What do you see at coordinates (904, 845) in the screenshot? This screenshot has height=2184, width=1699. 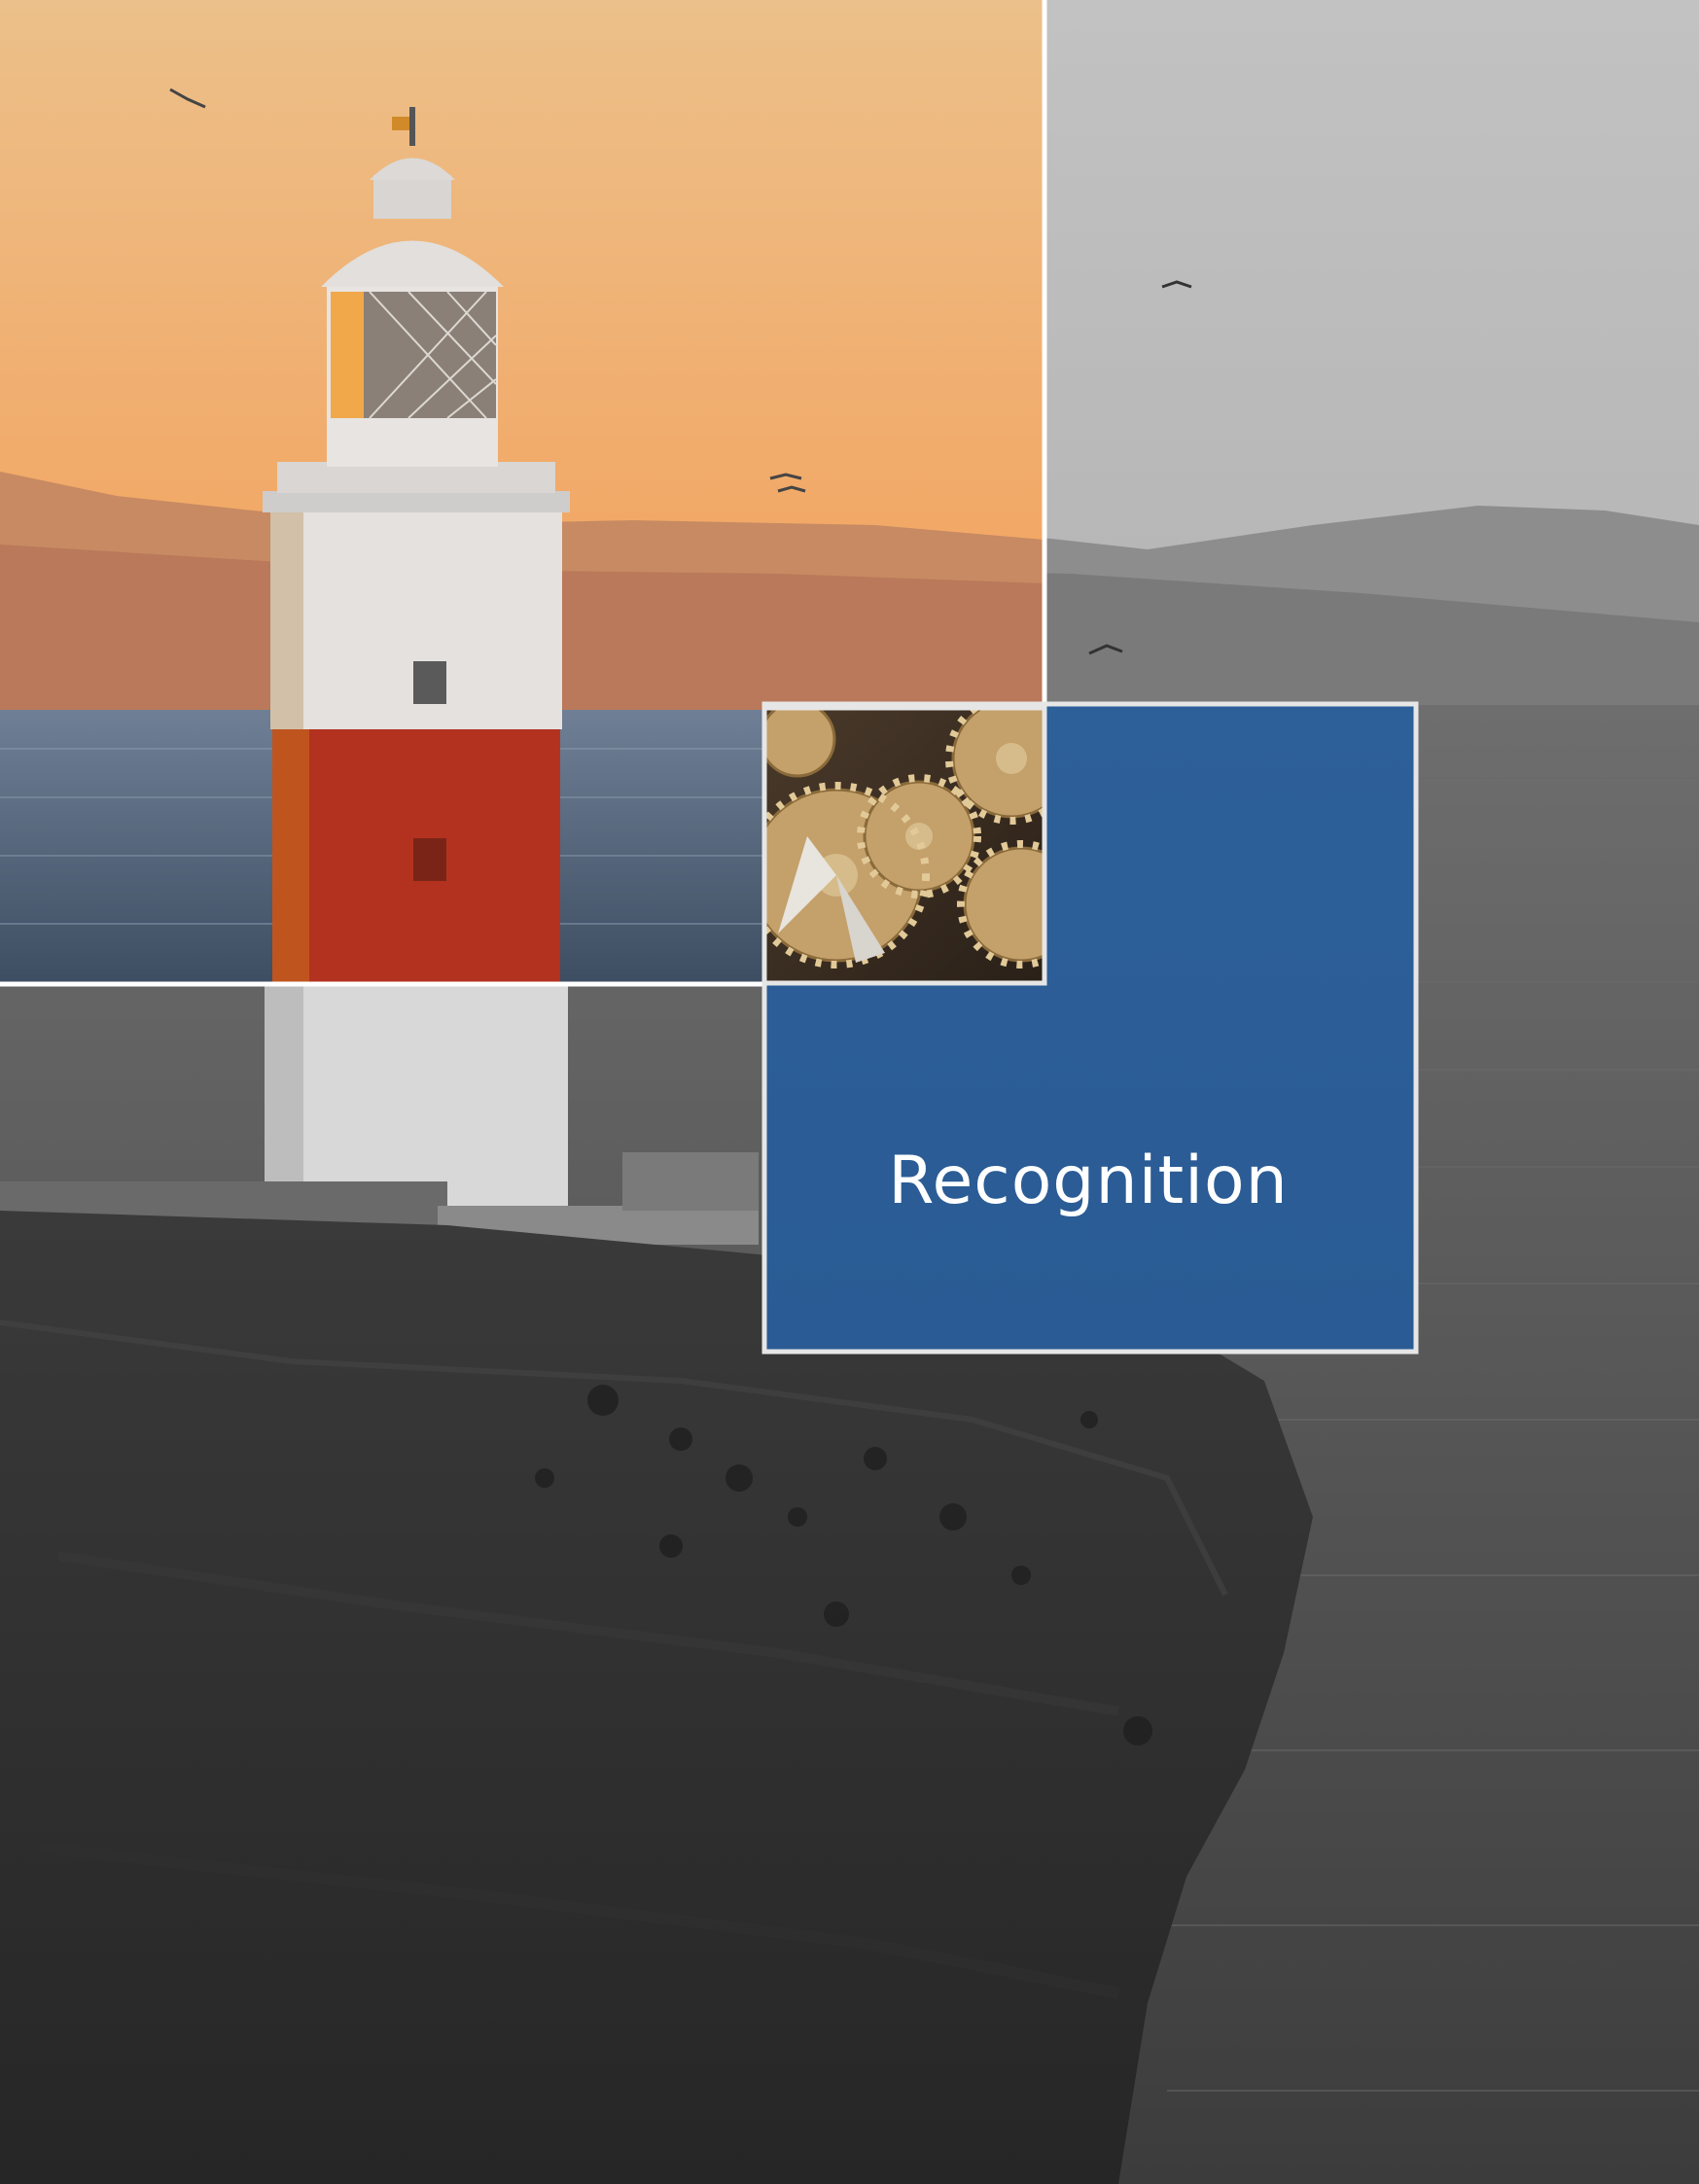 I see `gears-inset-photo` at bounding box center [904, 845].